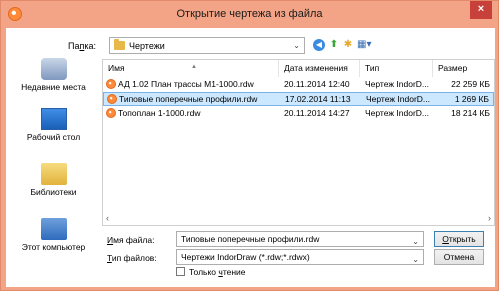 Image resolution: width=499 pixels, height=291 pixels. I want to click on toolbar: ◀ ⬆ ✱ ▦▾, so click(343, 46).